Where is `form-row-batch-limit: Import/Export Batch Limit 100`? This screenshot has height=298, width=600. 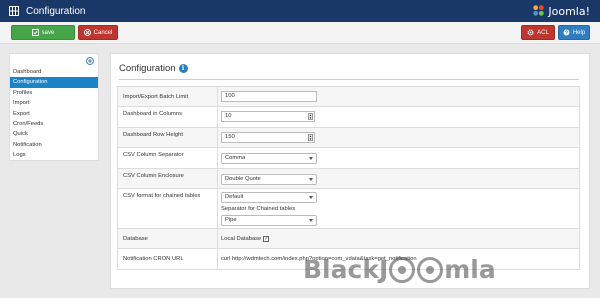
form-row-batch-limit: Import/Export Batch Limit 100 is located at coordinates (348, 97).